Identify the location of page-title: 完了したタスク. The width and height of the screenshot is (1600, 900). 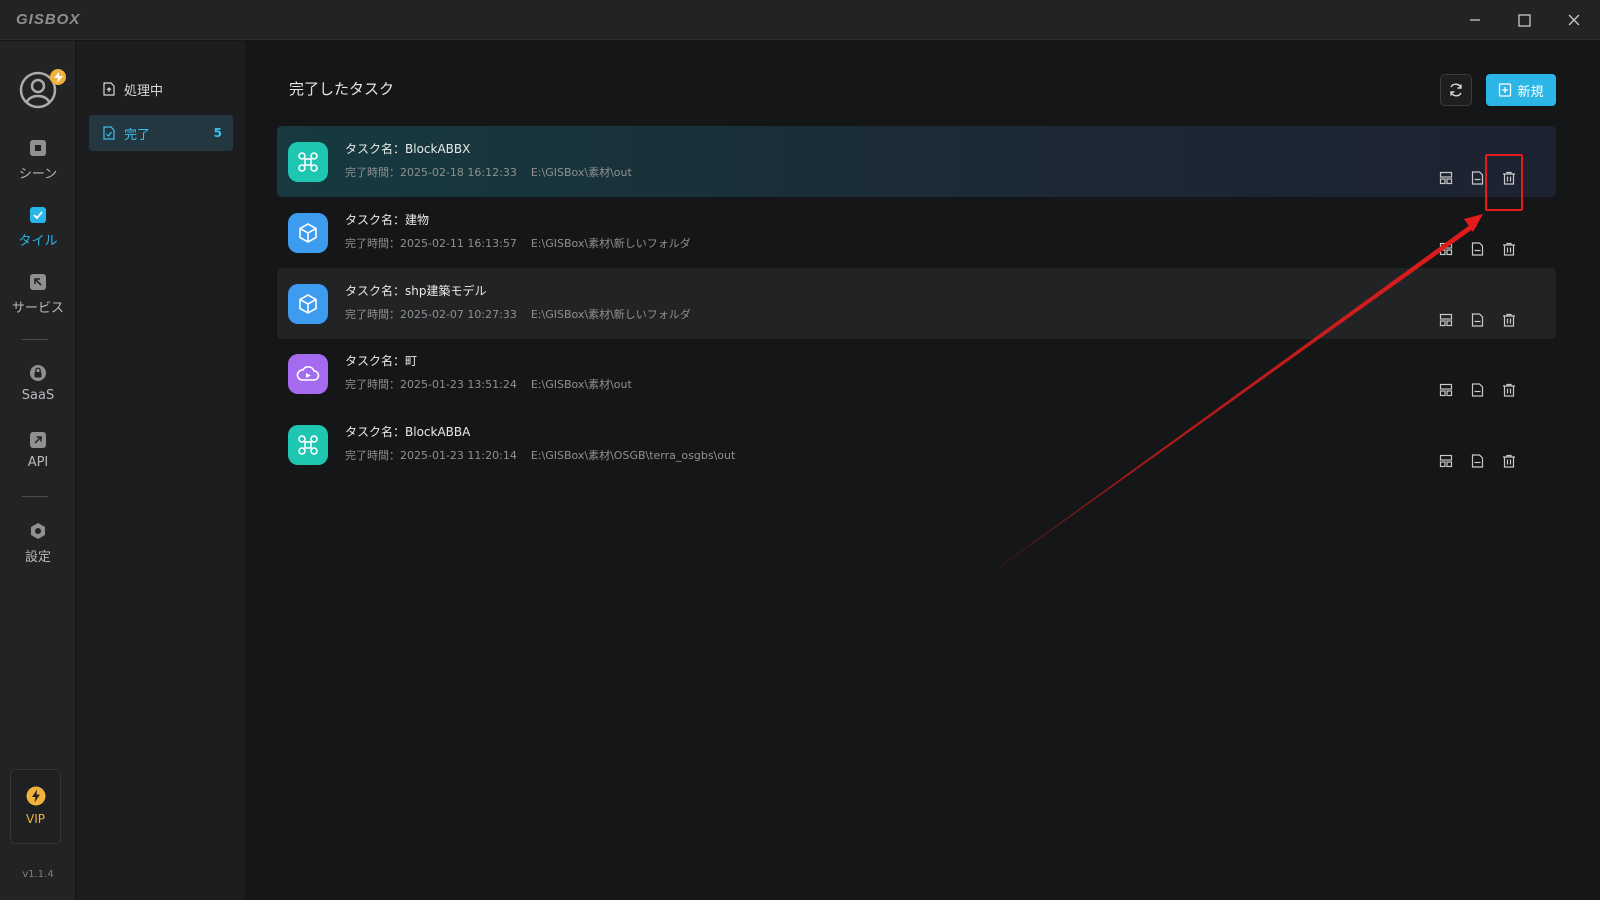
(342, 89).